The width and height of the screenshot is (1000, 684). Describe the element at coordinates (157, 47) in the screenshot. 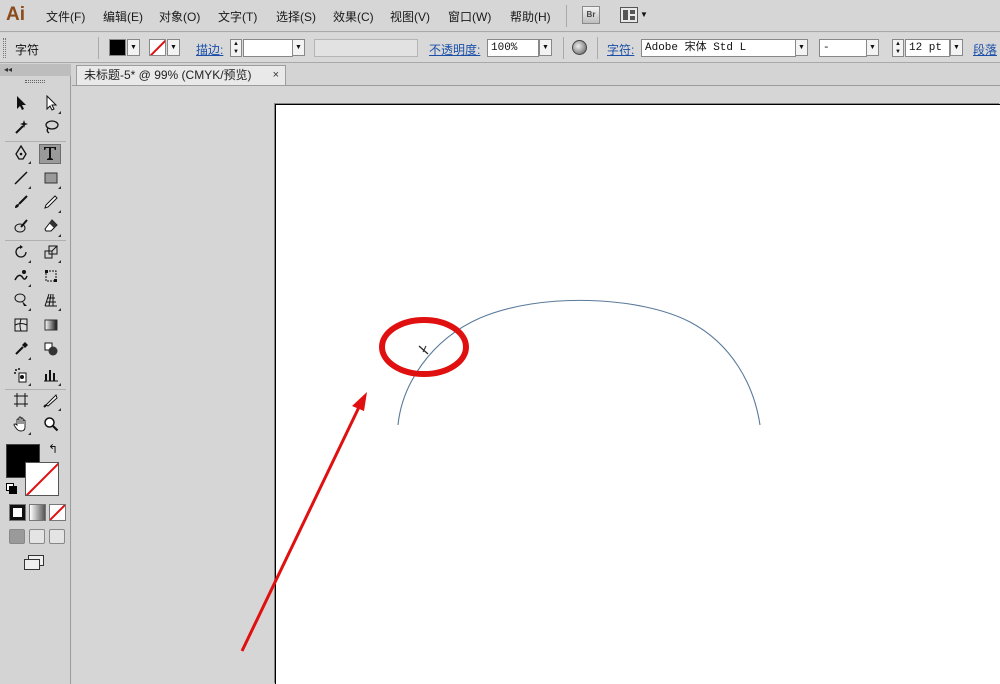

I see `stroke-color-swatch` at that location.